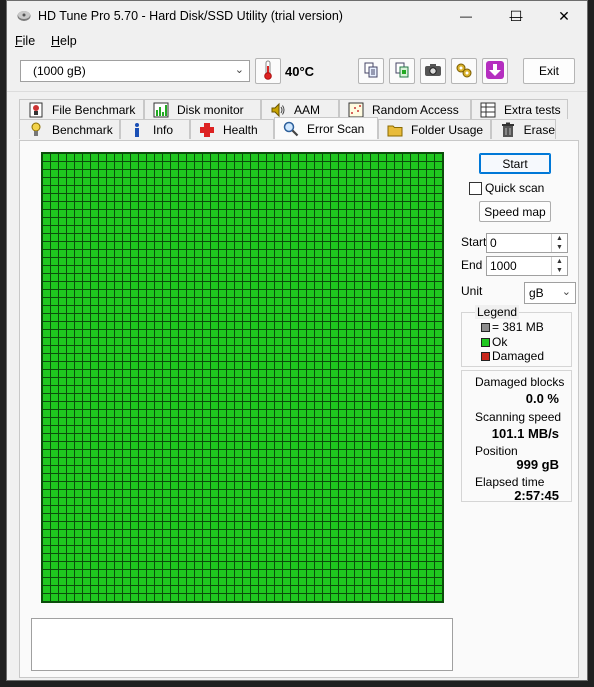  I want to click on tab-erase-label: Erase, so click(539, 129).